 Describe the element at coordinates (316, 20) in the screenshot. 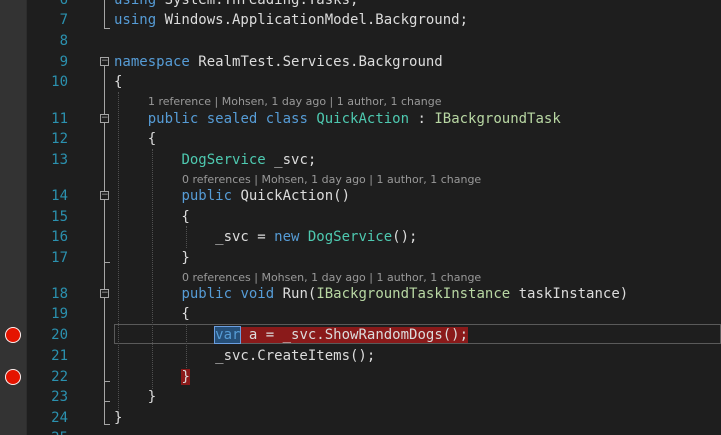

I see `code-token: Windows.ApplicationModel.Background;` at that location.